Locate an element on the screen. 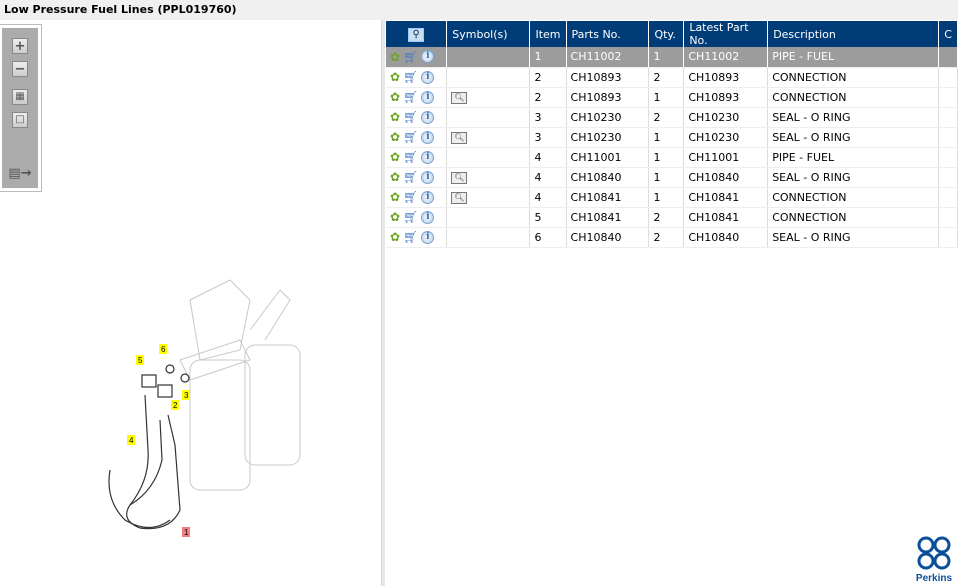 The height and width of the screenshot is (586, 958). part-no-cell: CH10230 is located at coordinates (608, 117).